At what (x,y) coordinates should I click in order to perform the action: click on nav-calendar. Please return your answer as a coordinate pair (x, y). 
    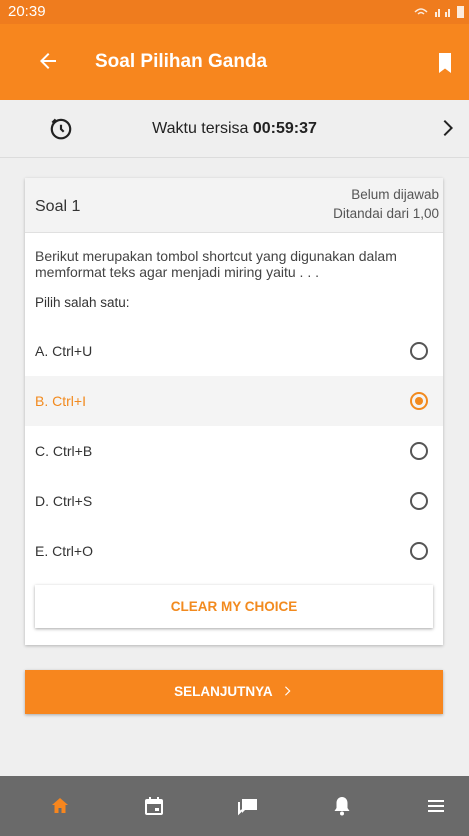
    Looking at the image, I should click on (154, 806).